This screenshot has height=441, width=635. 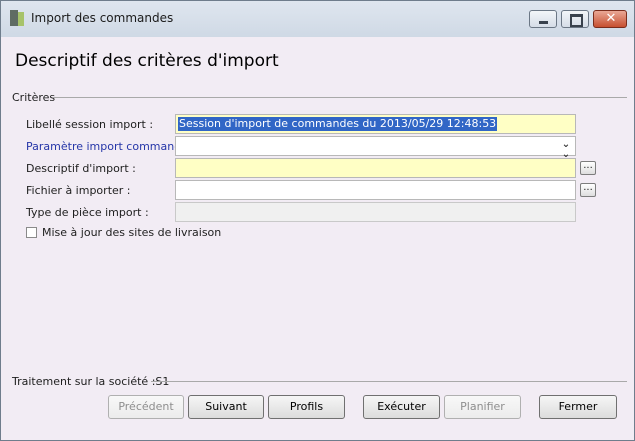 What do you see at coordinates (317, 19) in the screenshot?
I see `title-bar: Import des commandes ✕` at bounding box center [317, 19].